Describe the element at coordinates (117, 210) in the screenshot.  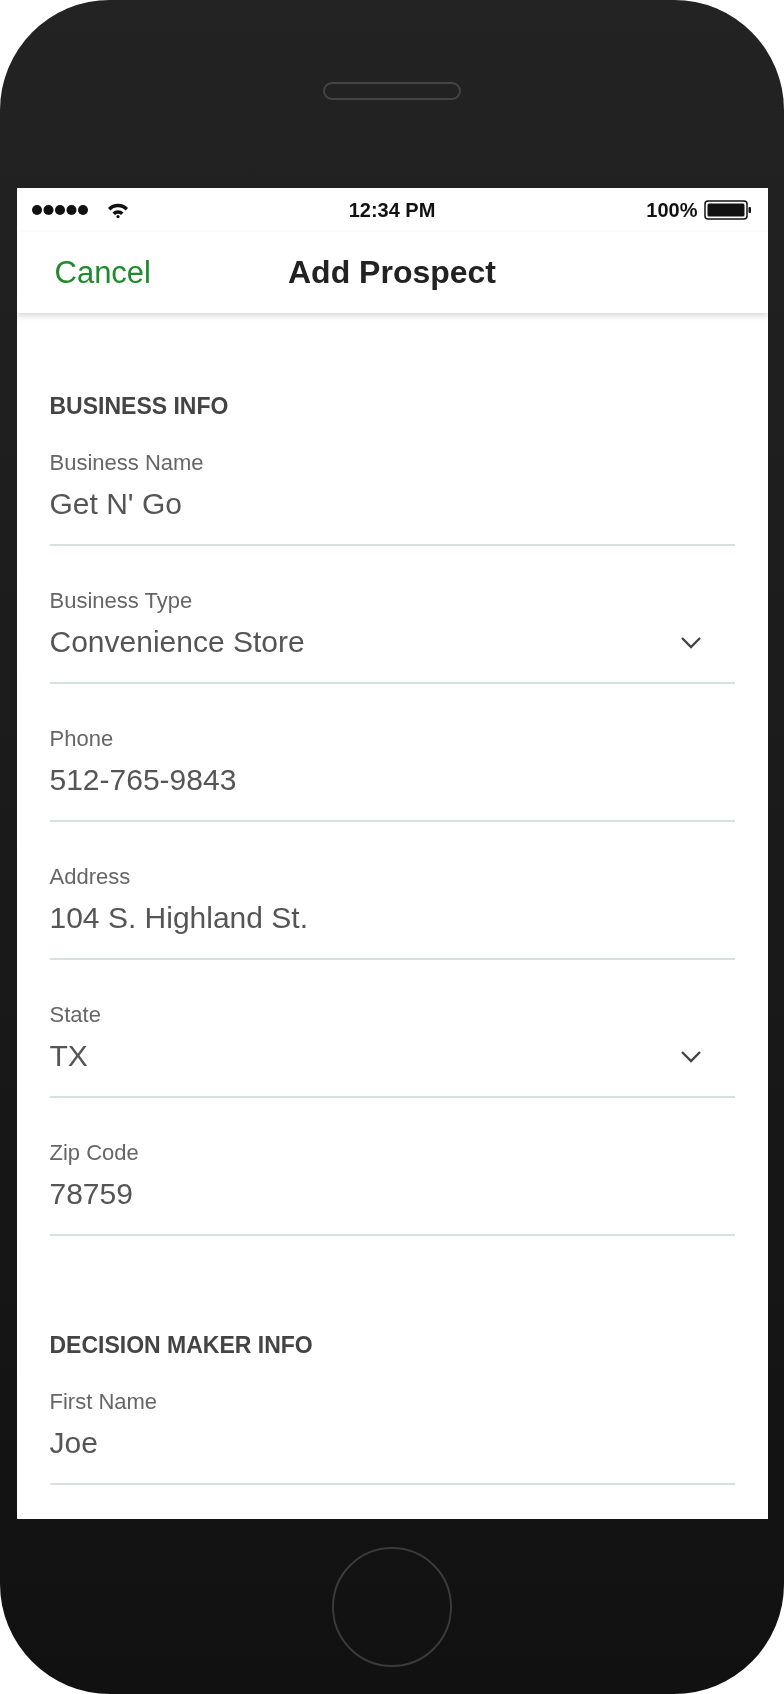
I see `wifi-icon` at that location.